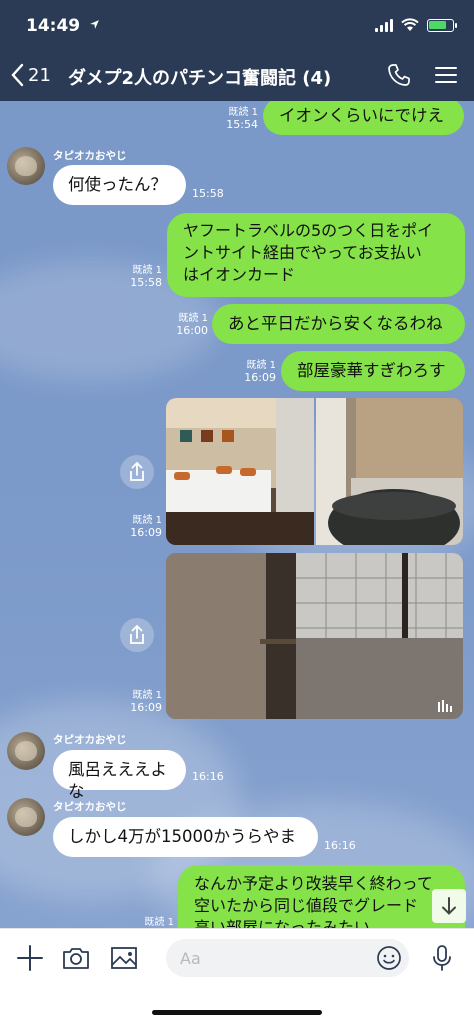 The image size is (474, 1024). I want to click on emoji-icon, so click(389, 958).